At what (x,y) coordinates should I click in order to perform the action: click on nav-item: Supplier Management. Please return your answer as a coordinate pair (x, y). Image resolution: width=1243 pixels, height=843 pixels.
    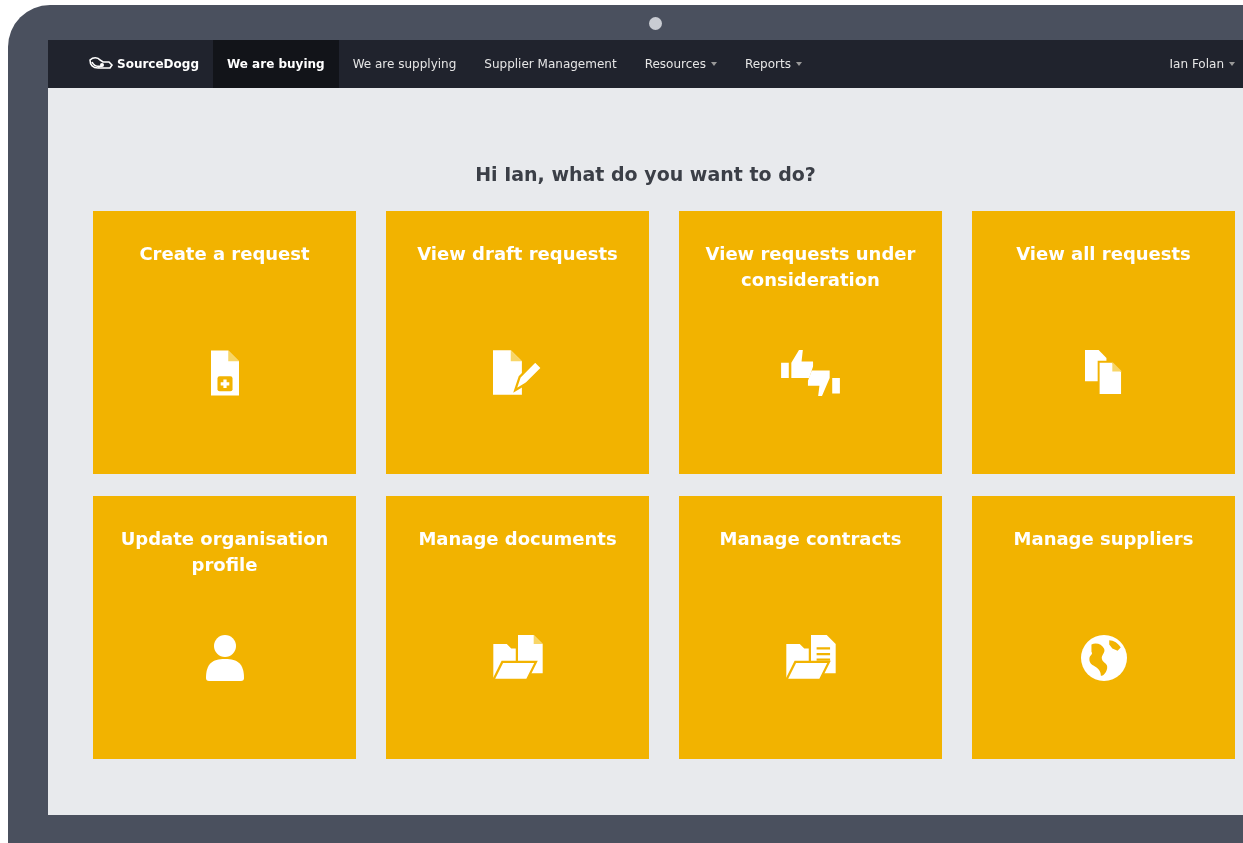
    Looking at the image, I should click on (550, 64).